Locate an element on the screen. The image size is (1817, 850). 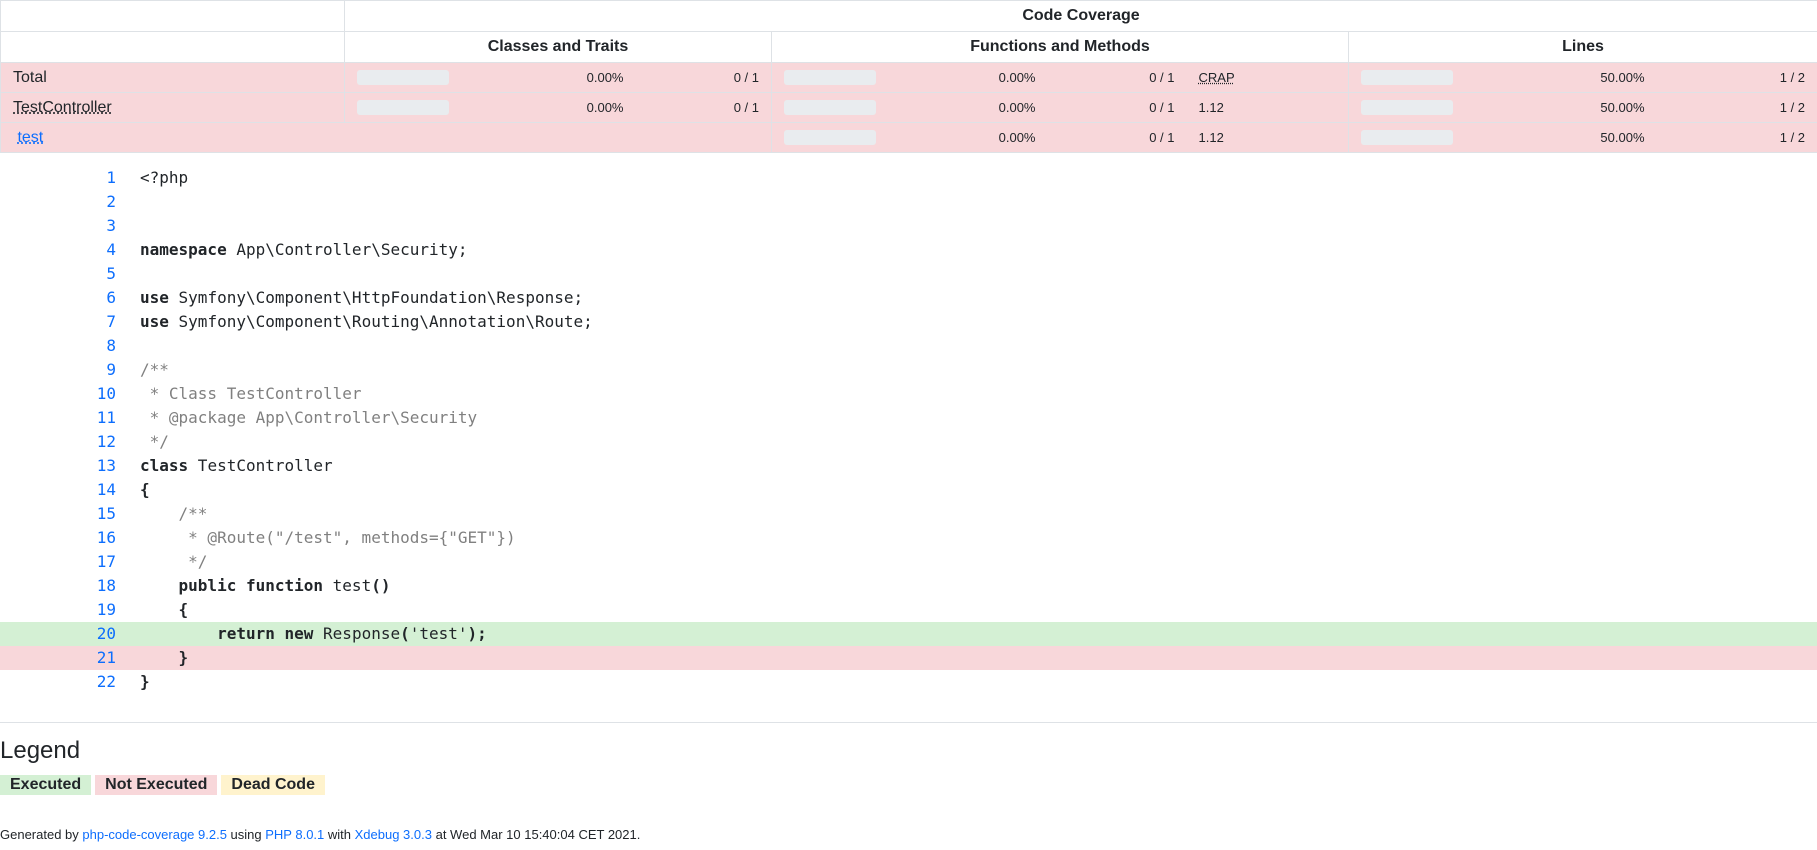
classes-ratio: 0 / 1 is located at coordinates (703, 77).